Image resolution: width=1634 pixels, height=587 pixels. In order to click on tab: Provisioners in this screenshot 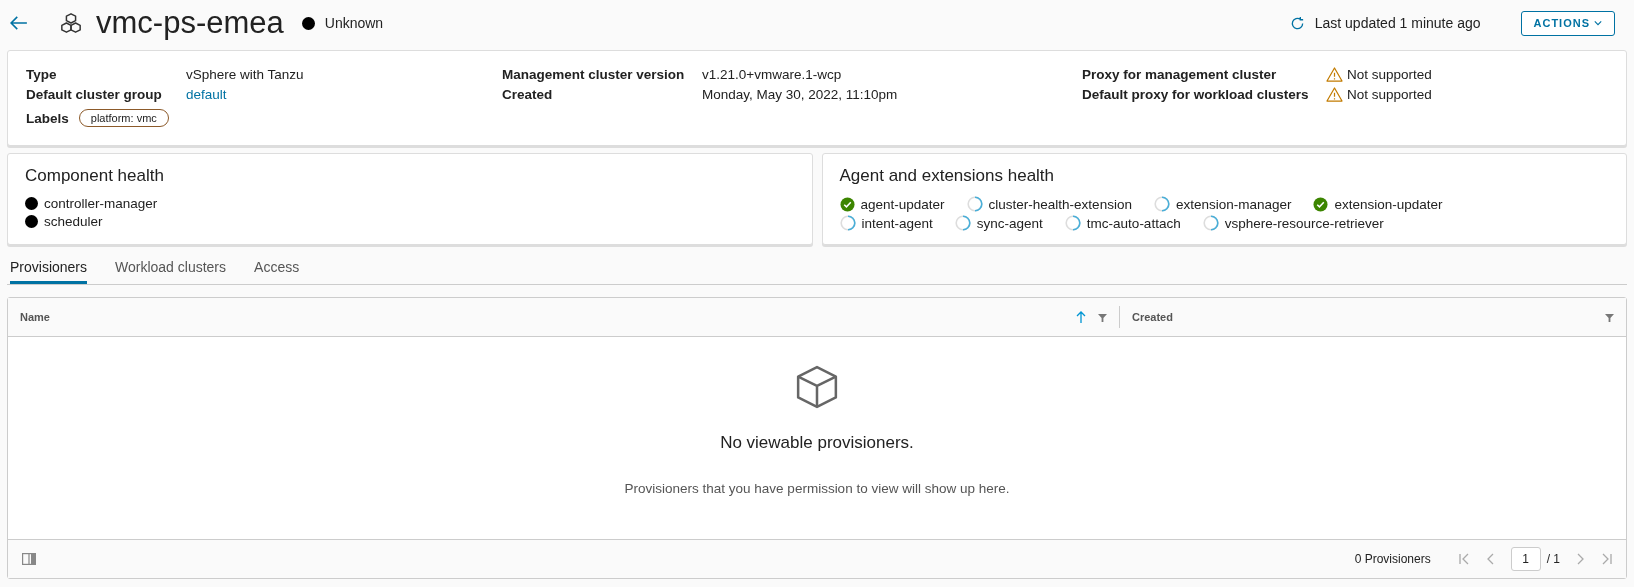, I will do `click(49, 268)`.